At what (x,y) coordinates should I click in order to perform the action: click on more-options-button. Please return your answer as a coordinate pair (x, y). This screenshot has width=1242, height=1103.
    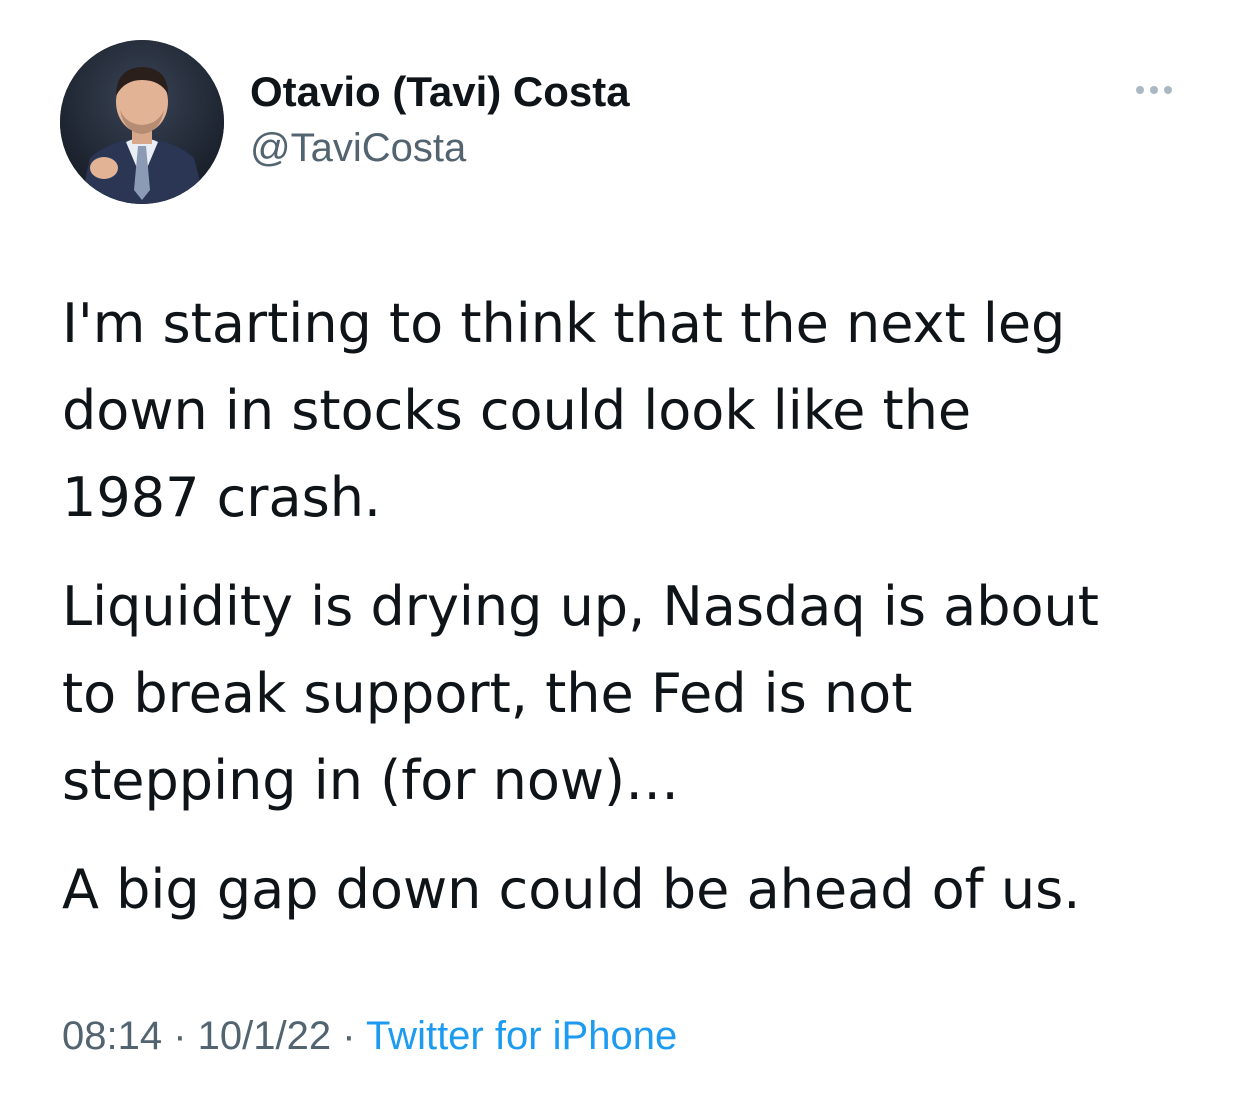
    Looking at the image, I should click on (1154, 90).